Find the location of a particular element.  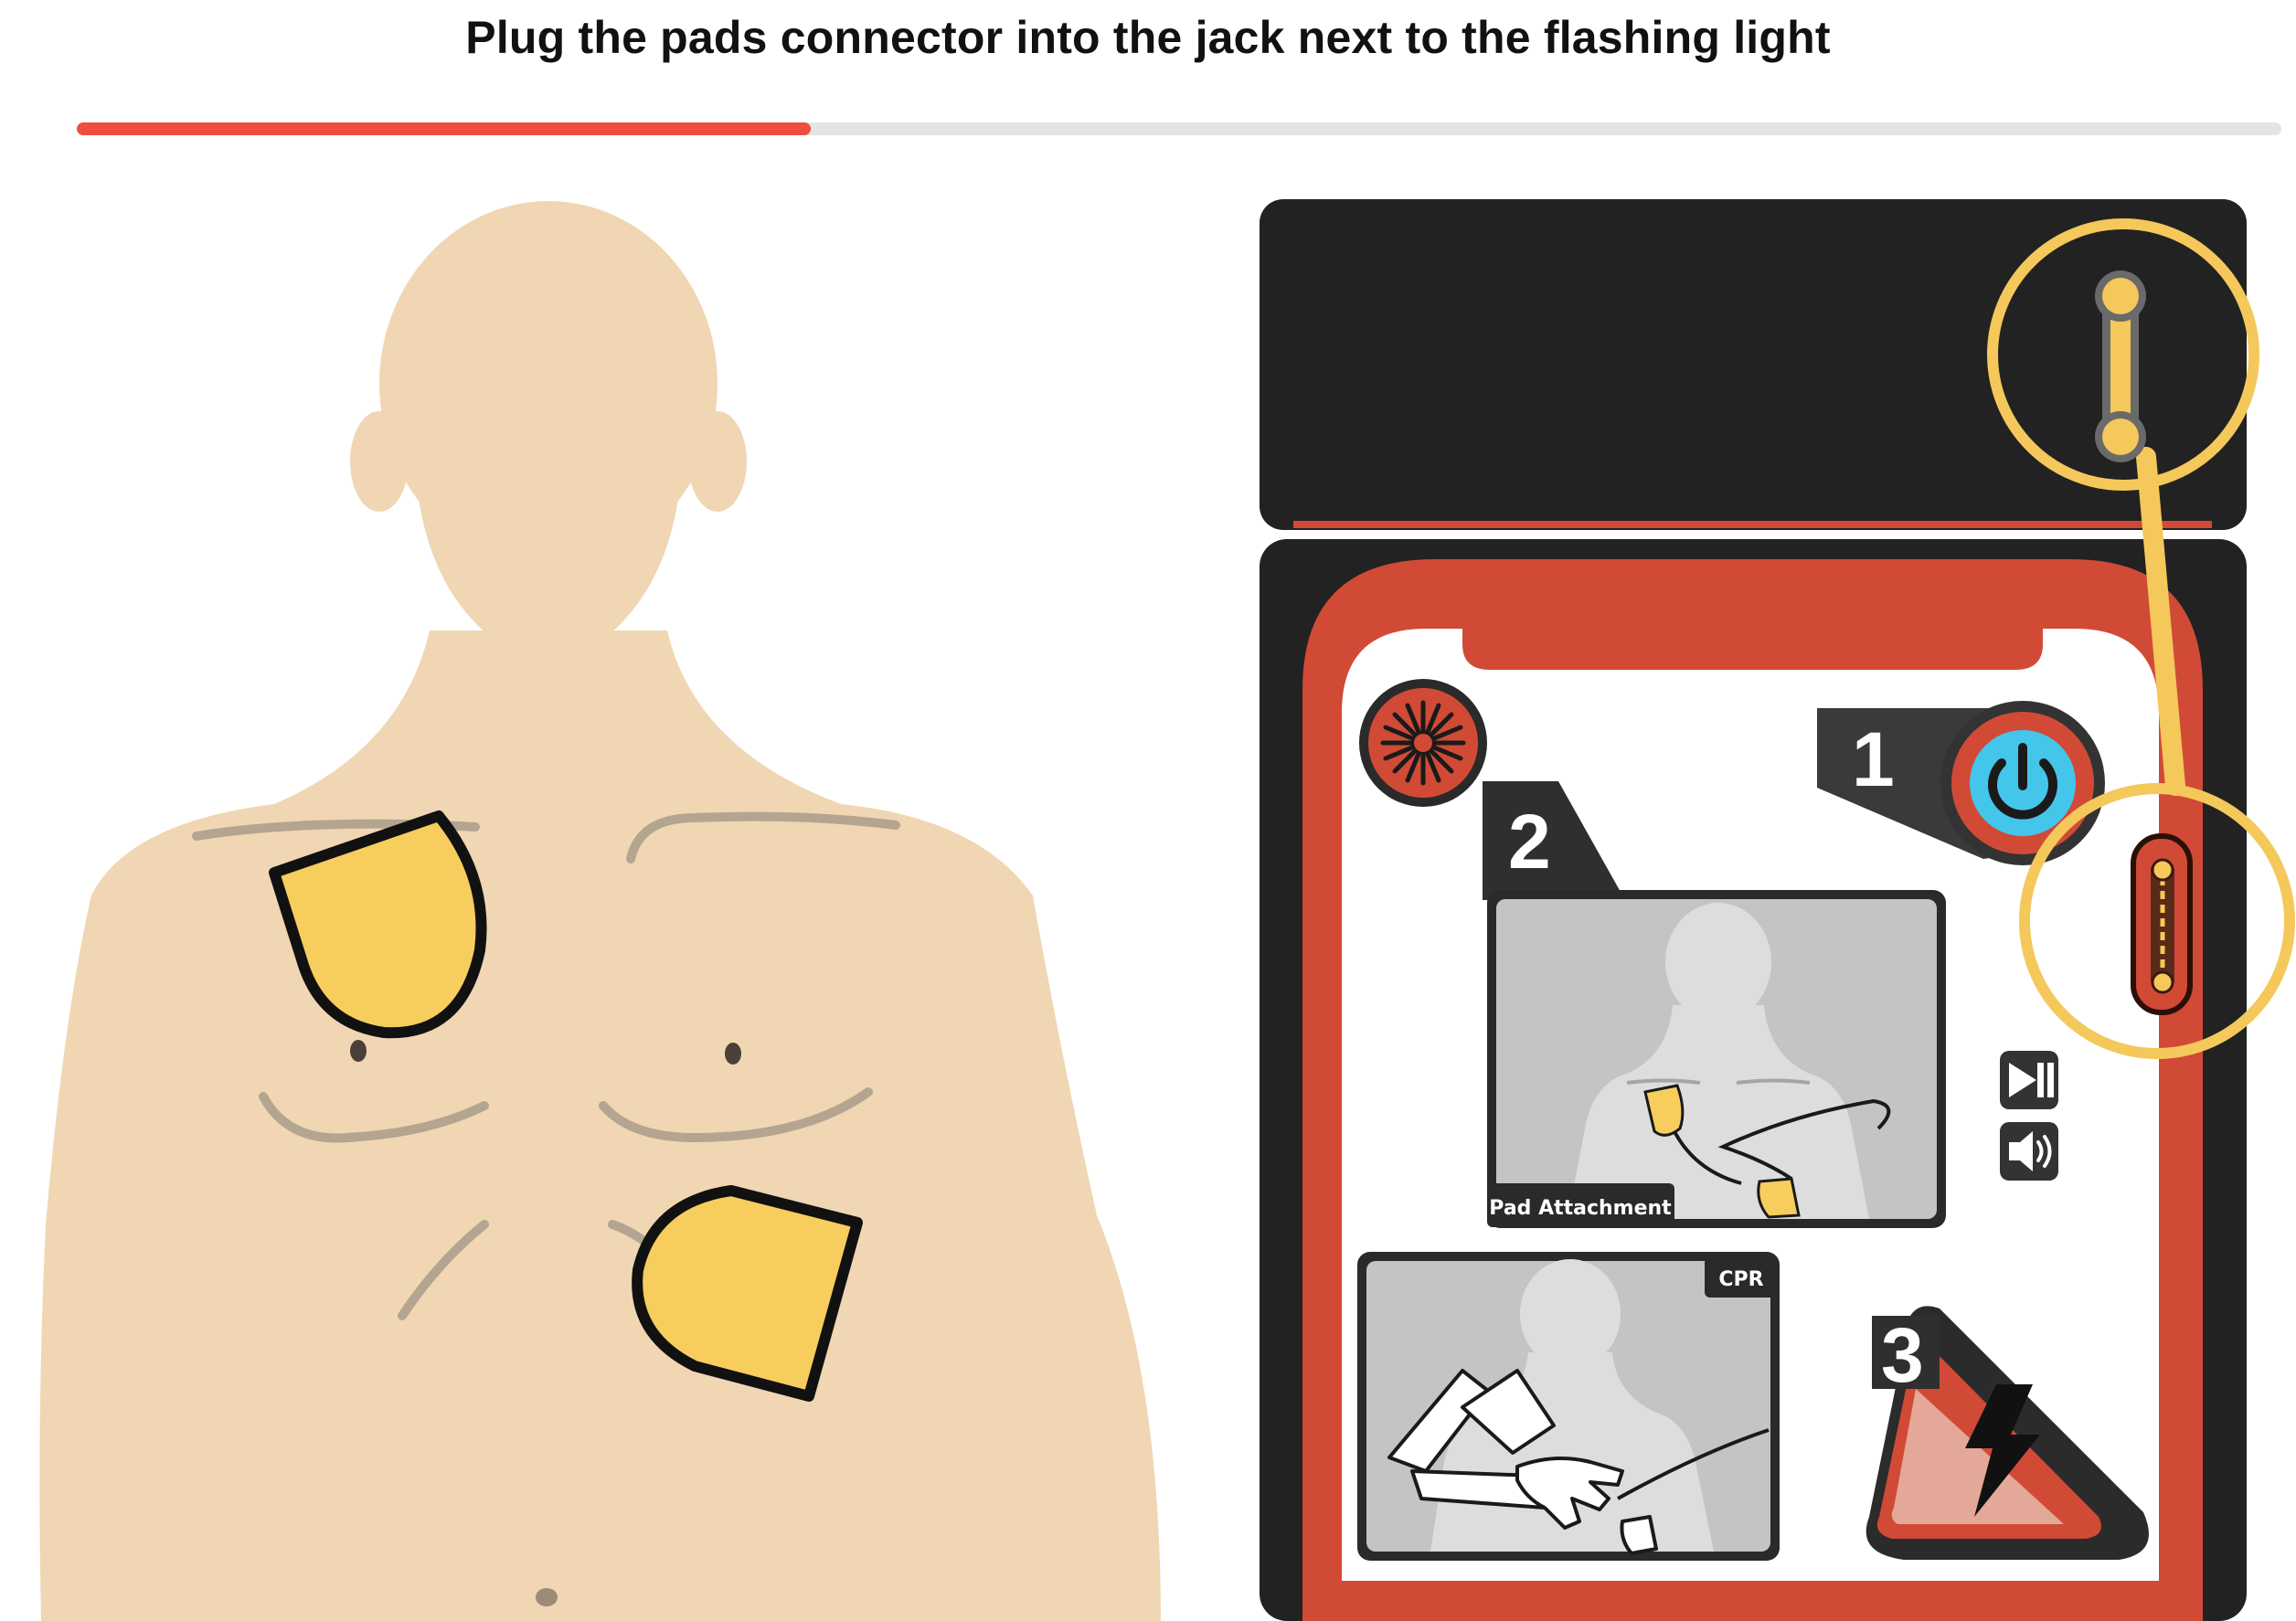

cpr-panel: CPR is located at coordinates (1568, 1407).